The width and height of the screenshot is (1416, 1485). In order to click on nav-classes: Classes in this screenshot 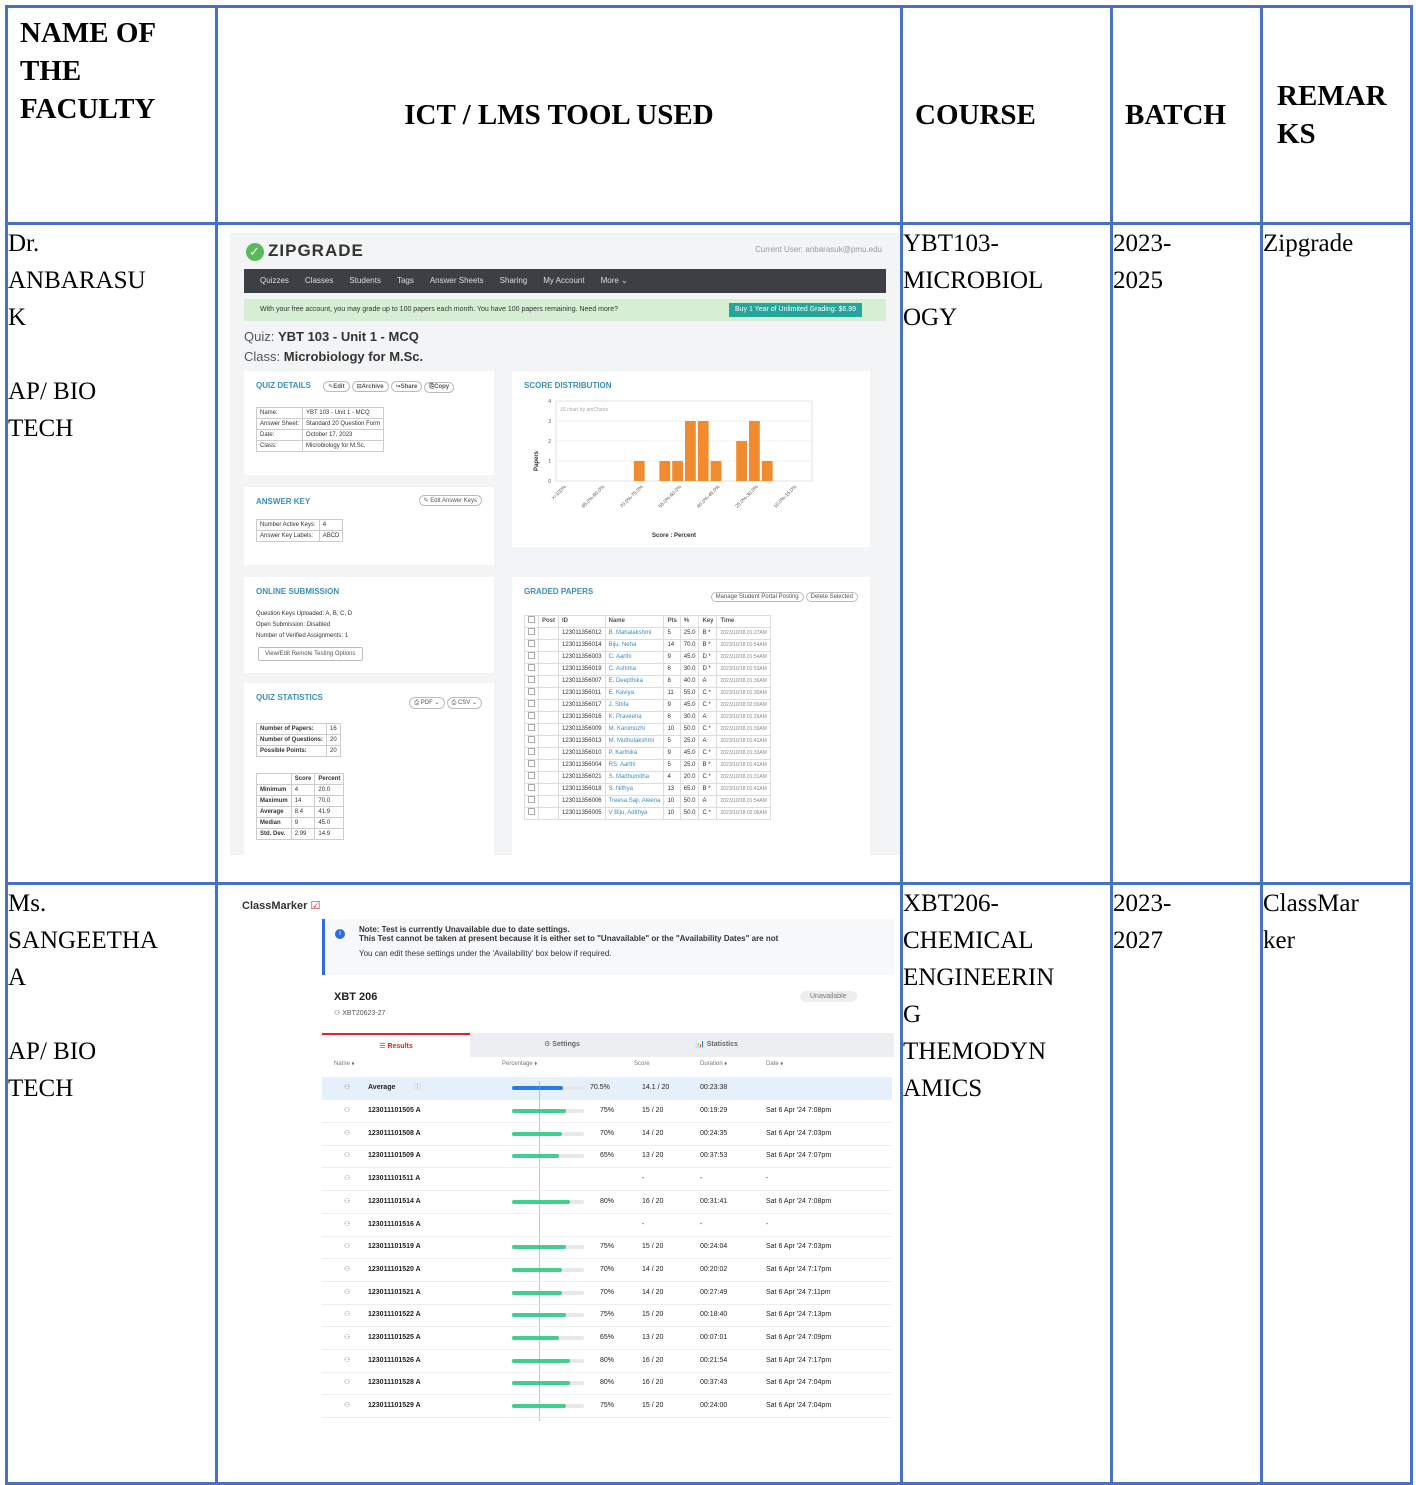, I will do `click(319, 281)`.